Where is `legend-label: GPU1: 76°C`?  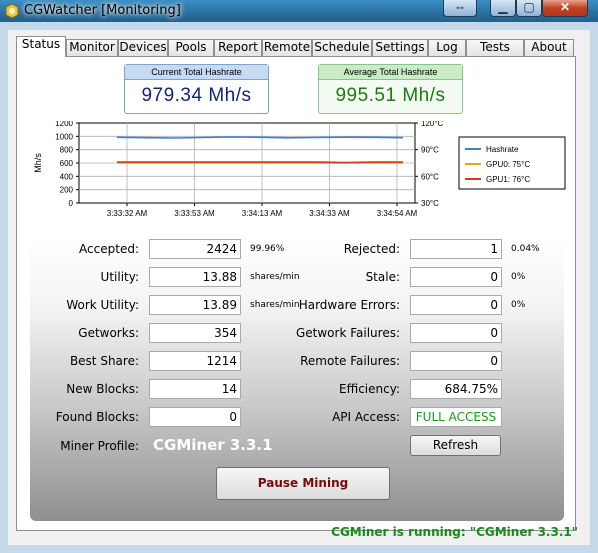 legend-label: GPU1: 76°C is located at coordinates (508, 179).